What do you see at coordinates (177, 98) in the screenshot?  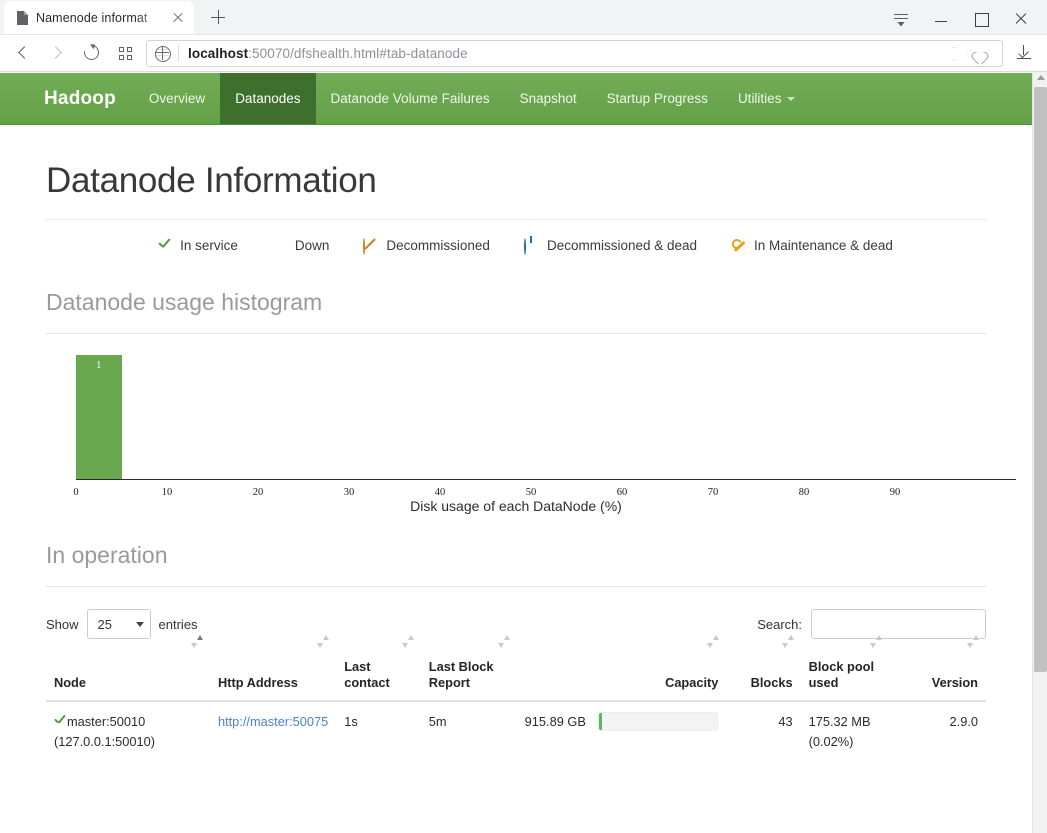 I see `nav-item-overview: Overview` at bounding box center [177, 98].